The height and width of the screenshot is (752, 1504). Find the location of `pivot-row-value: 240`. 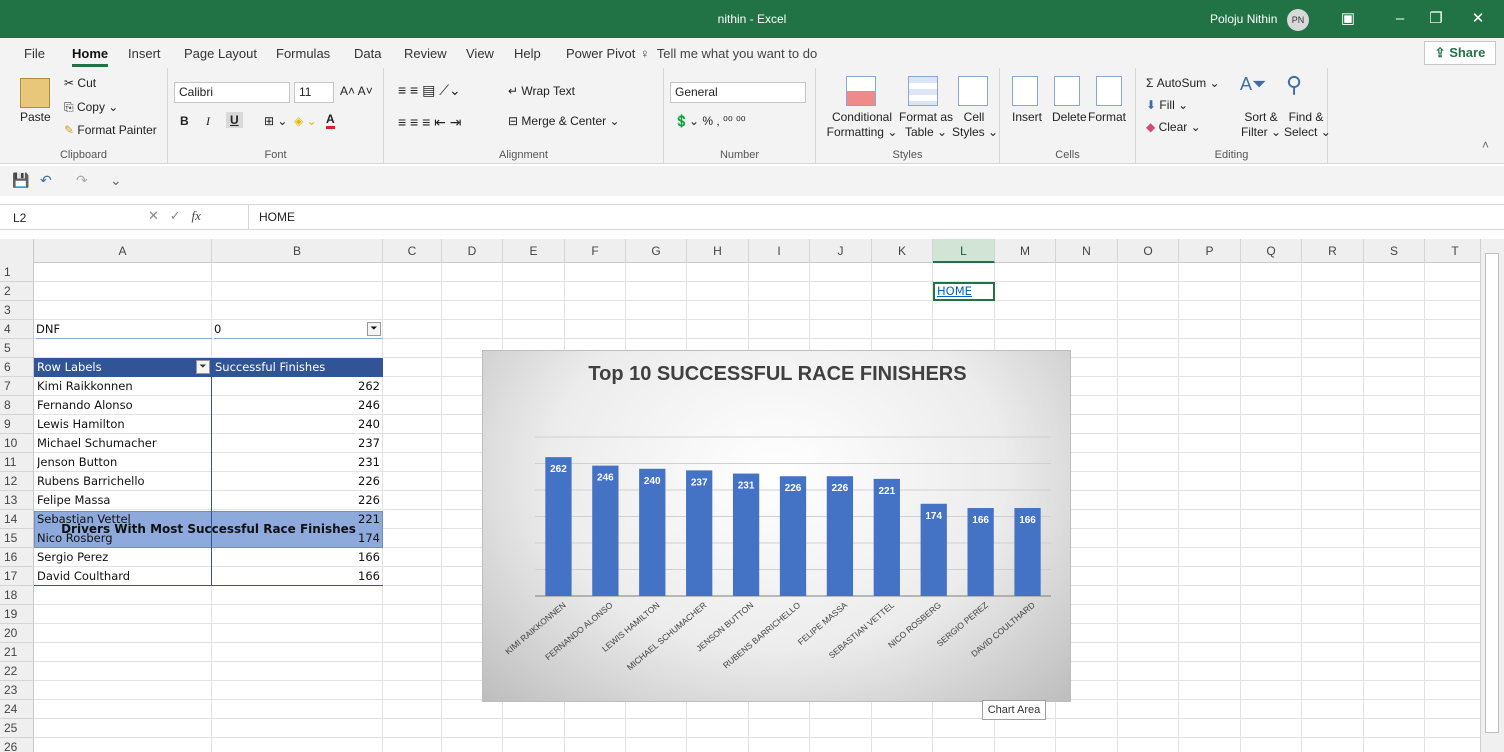

pivot-row-value: 240 is located at coordinates (296, 424).